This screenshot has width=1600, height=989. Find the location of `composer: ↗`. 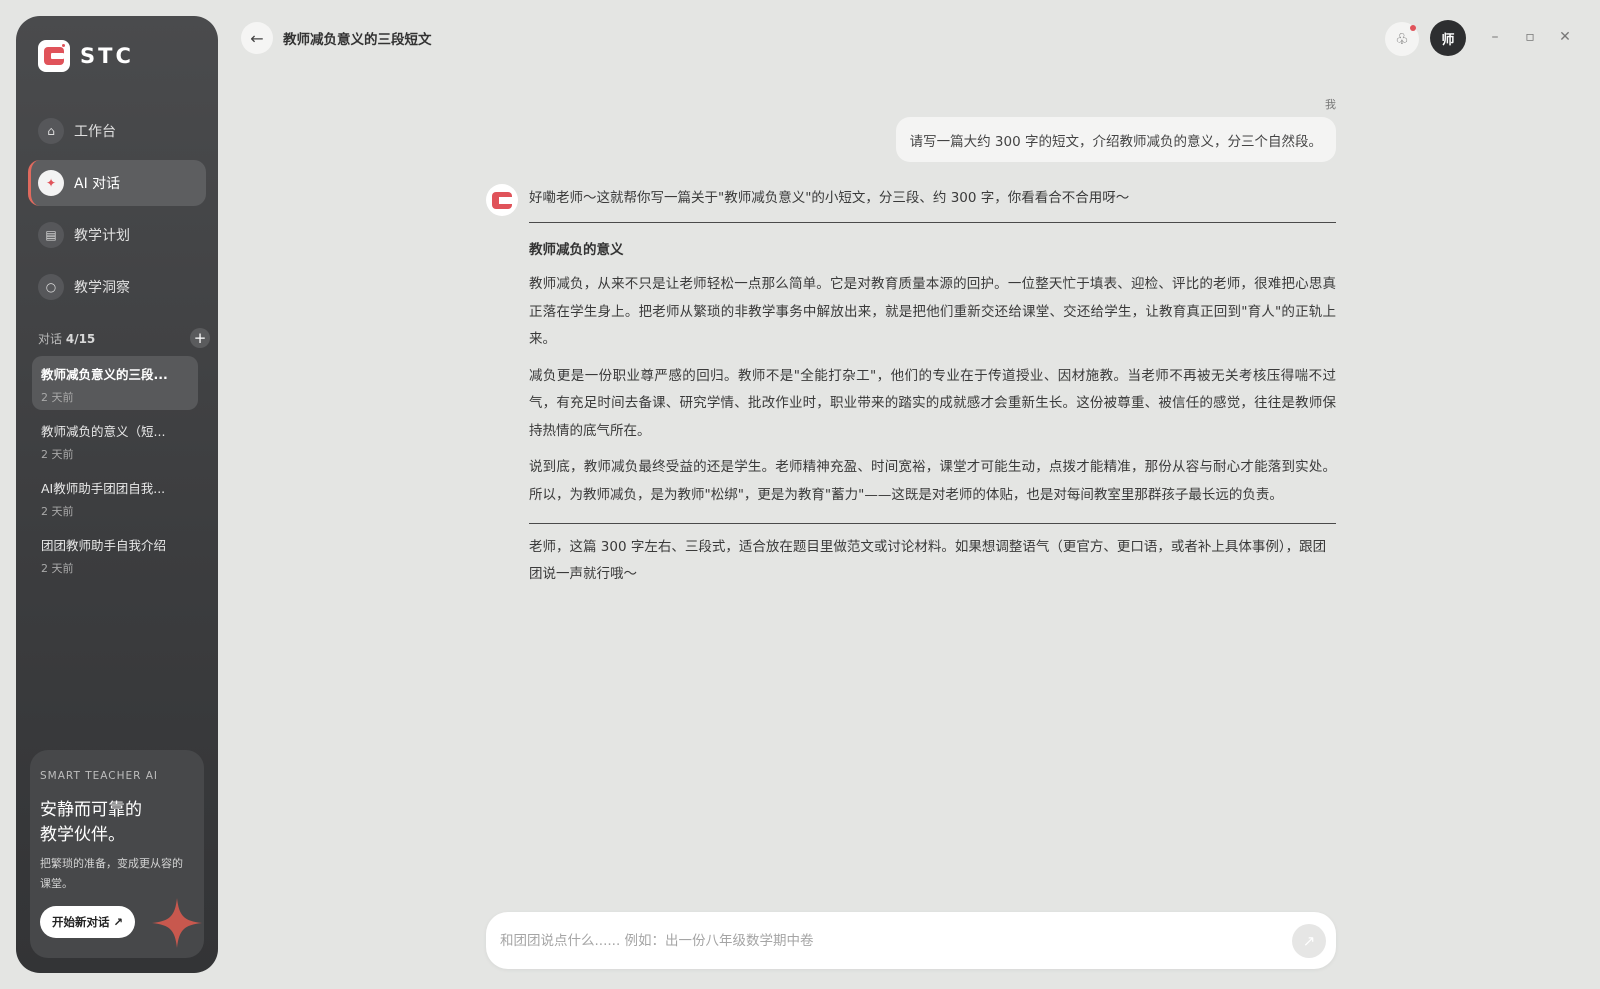

composer: ↗ is located at coordinates (911, 940).